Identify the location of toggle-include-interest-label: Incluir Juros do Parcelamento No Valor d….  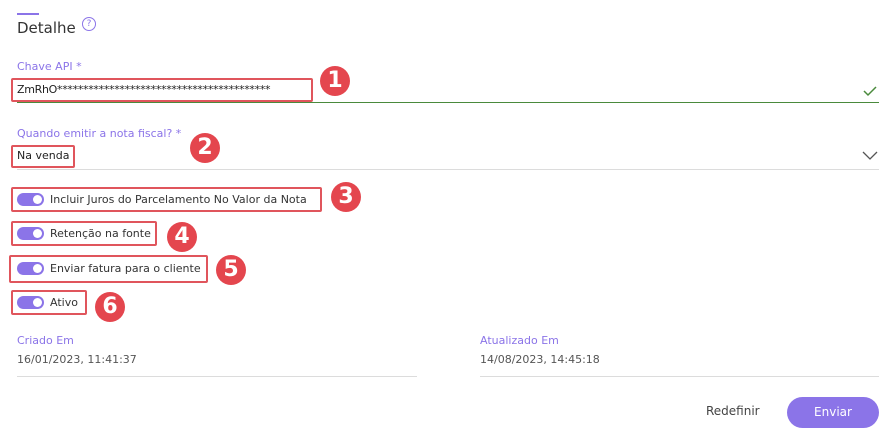
(178, 199).